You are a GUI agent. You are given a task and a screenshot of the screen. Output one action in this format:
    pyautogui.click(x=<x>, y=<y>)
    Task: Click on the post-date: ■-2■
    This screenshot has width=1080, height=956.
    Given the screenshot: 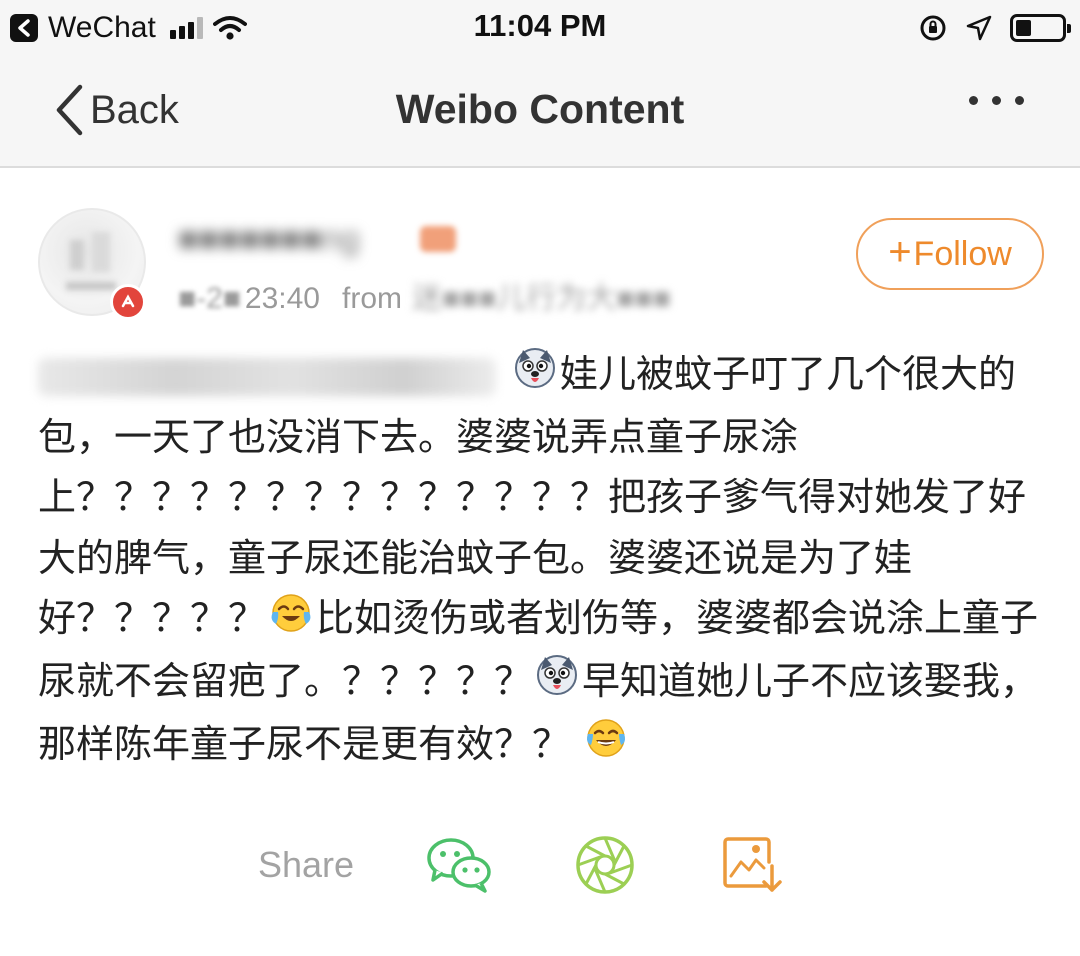 What is the action you would take?
    pyautogui.click(x=209, y=298)
    